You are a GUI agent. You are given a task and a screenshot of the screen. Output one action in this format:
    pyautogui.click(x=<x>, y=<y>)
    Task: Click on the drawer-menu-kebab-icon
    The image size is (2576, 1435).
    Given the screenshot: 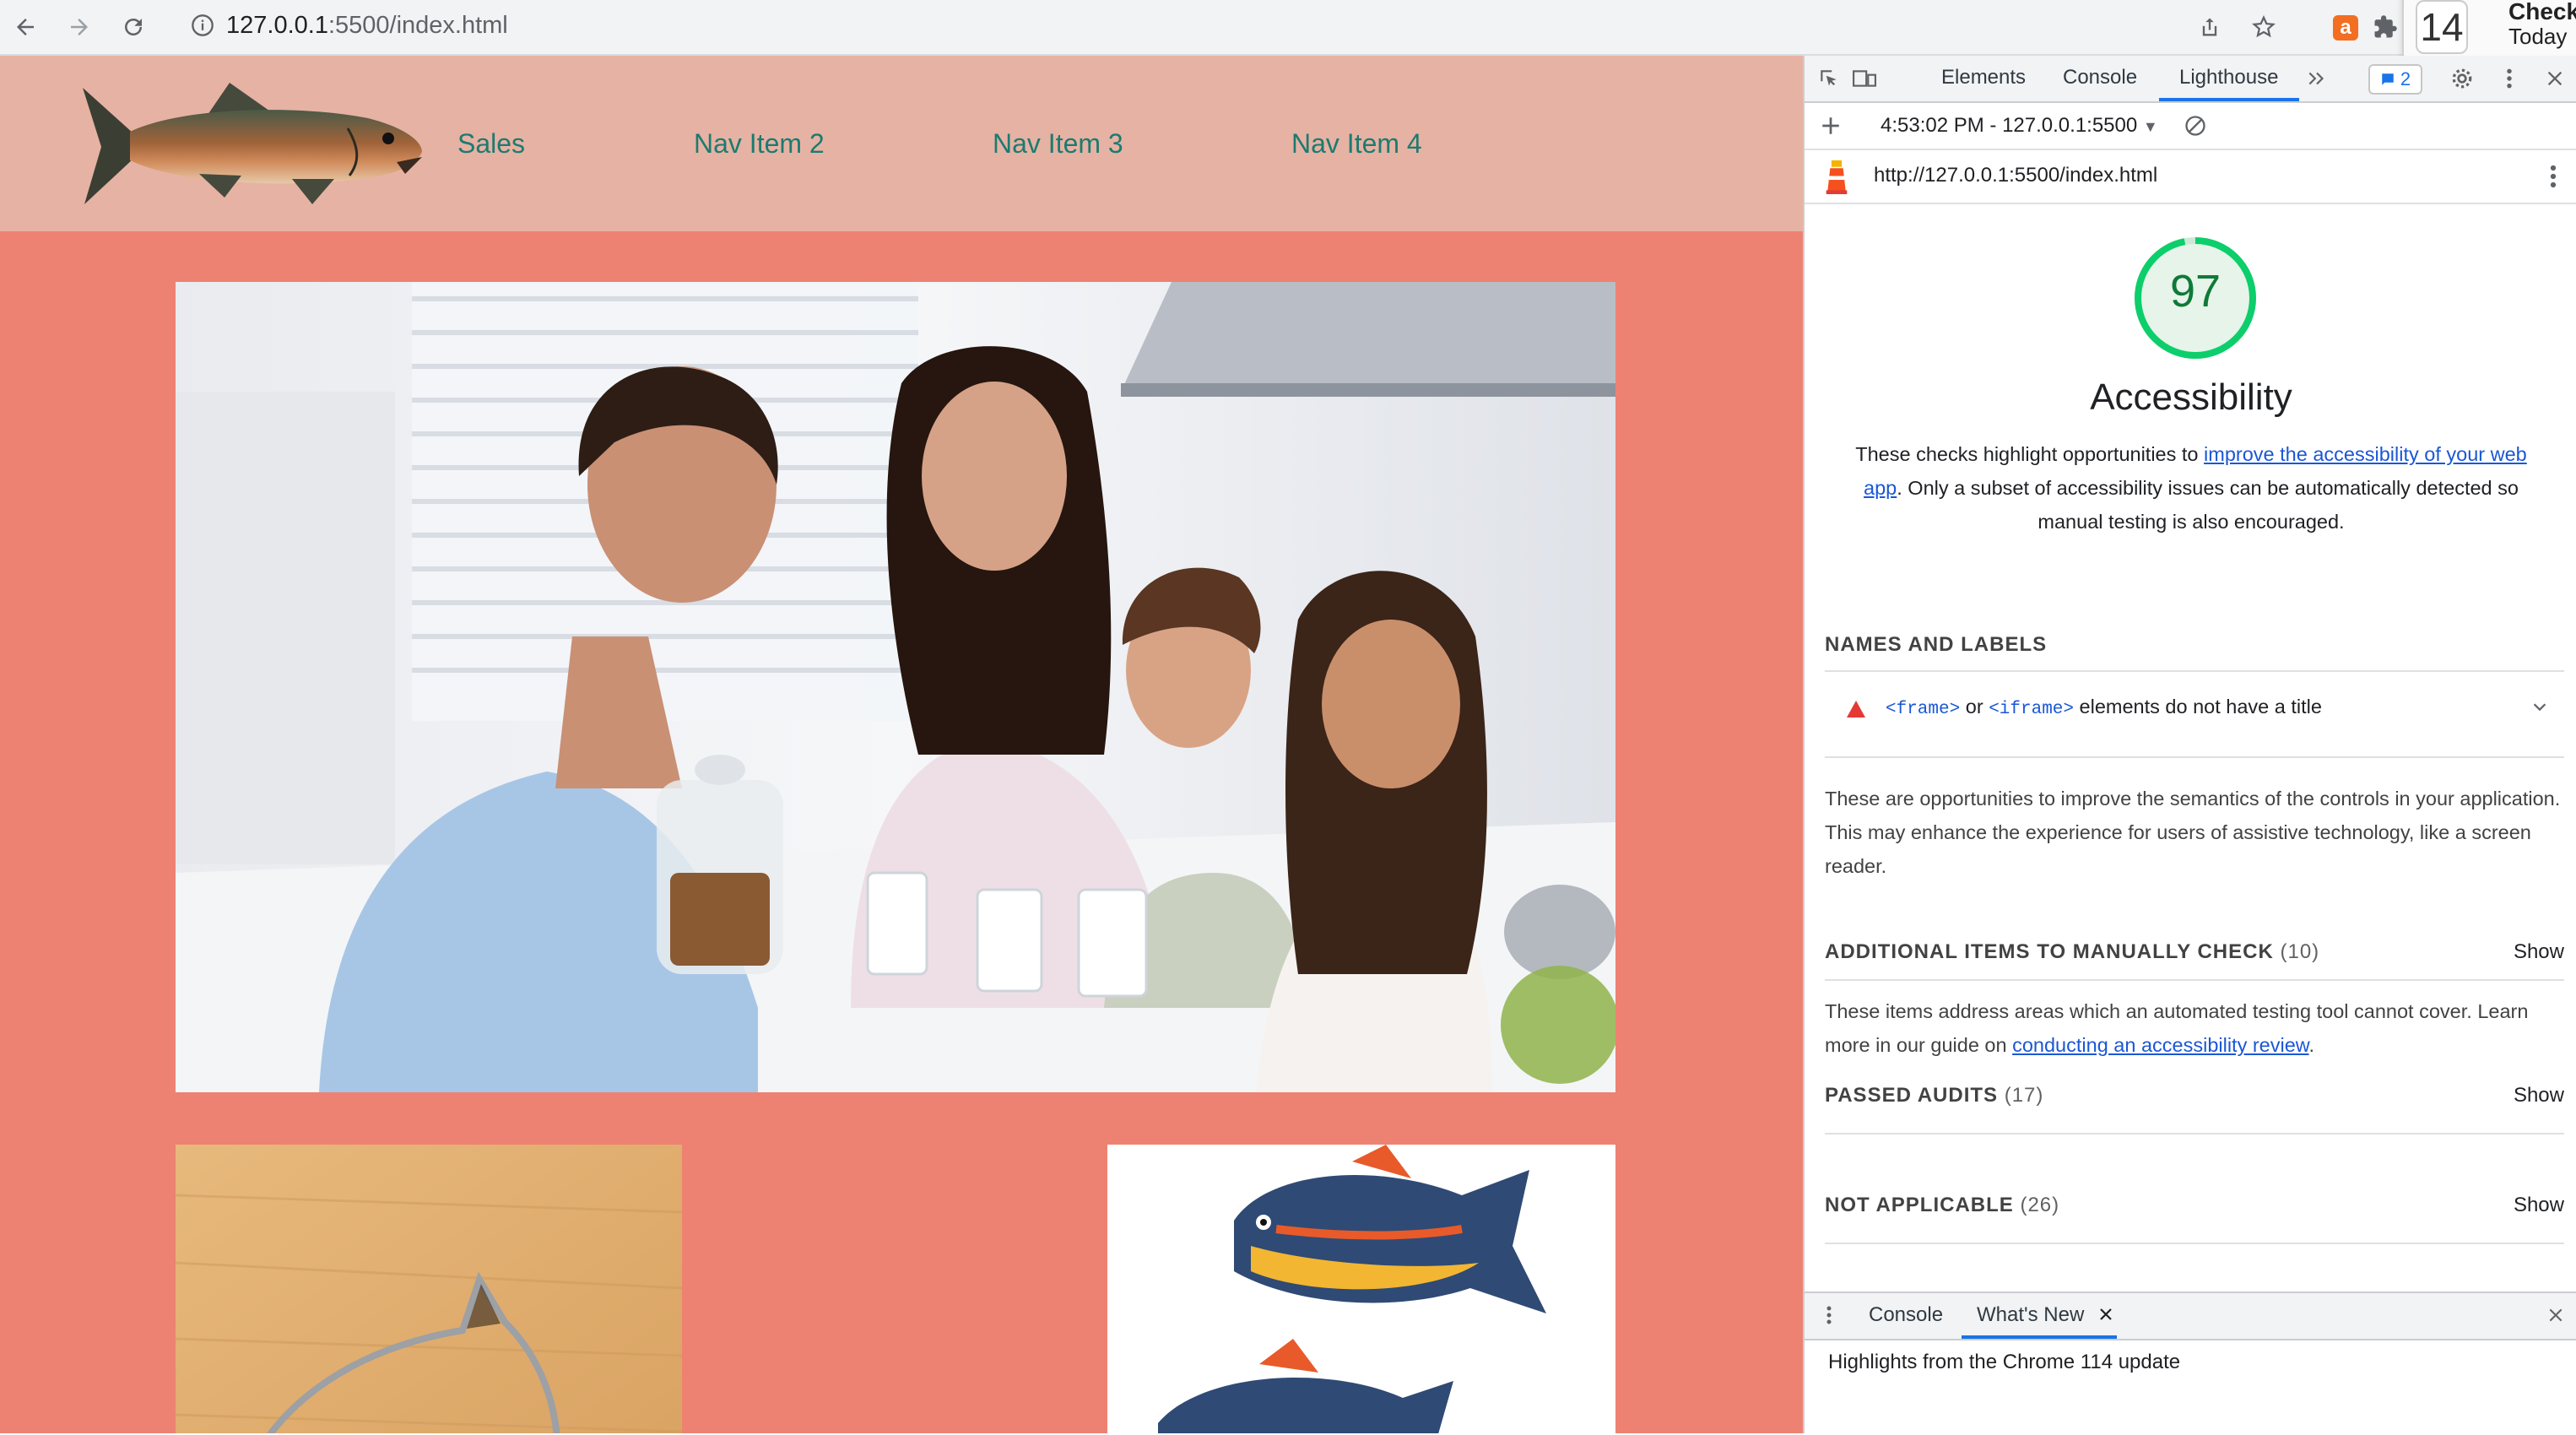 What is the action you would take?
    pyautogui.click(x=1829, y=1317)
    